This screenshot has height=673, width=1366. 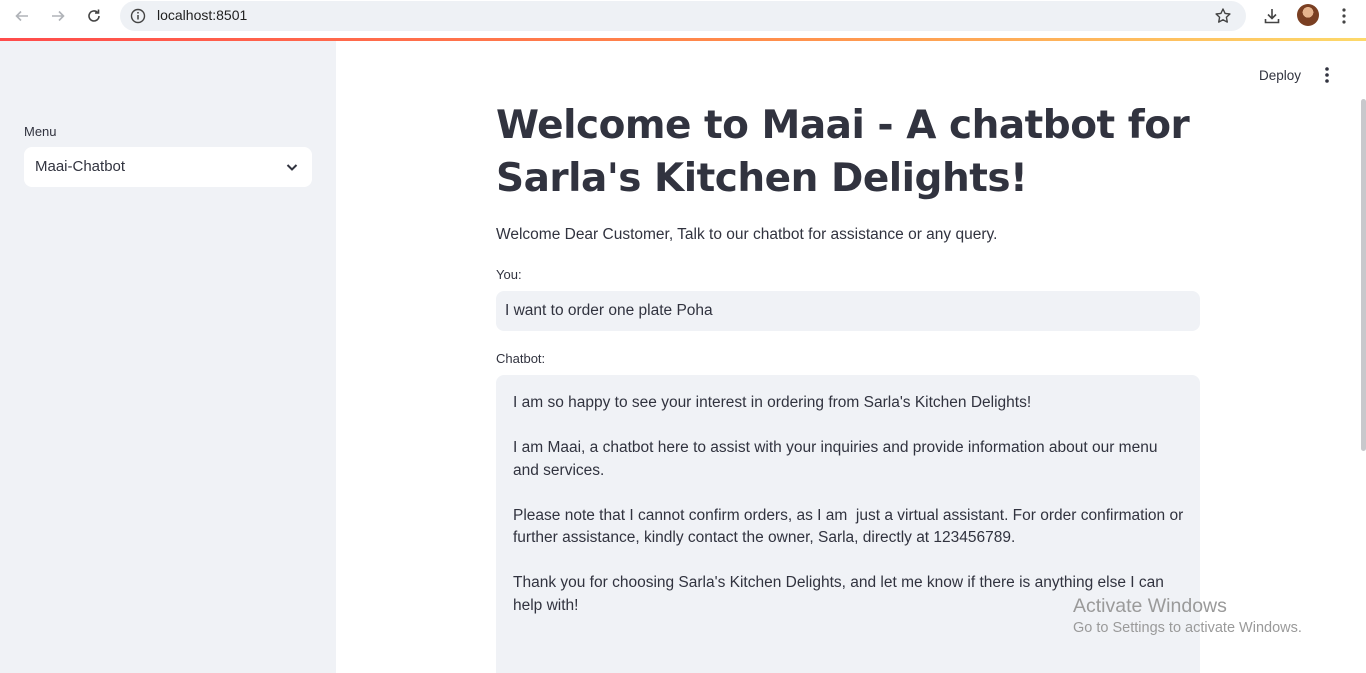 I want to click on reload-button, so click(x=94, y=16).